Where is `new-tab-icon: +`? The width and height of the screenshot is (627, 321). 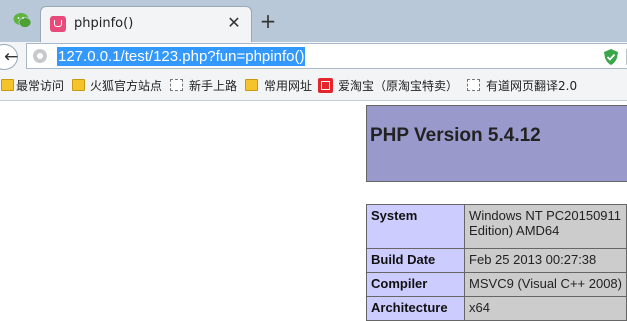
new-tab-icon: + is located at coordinates (268, 21).